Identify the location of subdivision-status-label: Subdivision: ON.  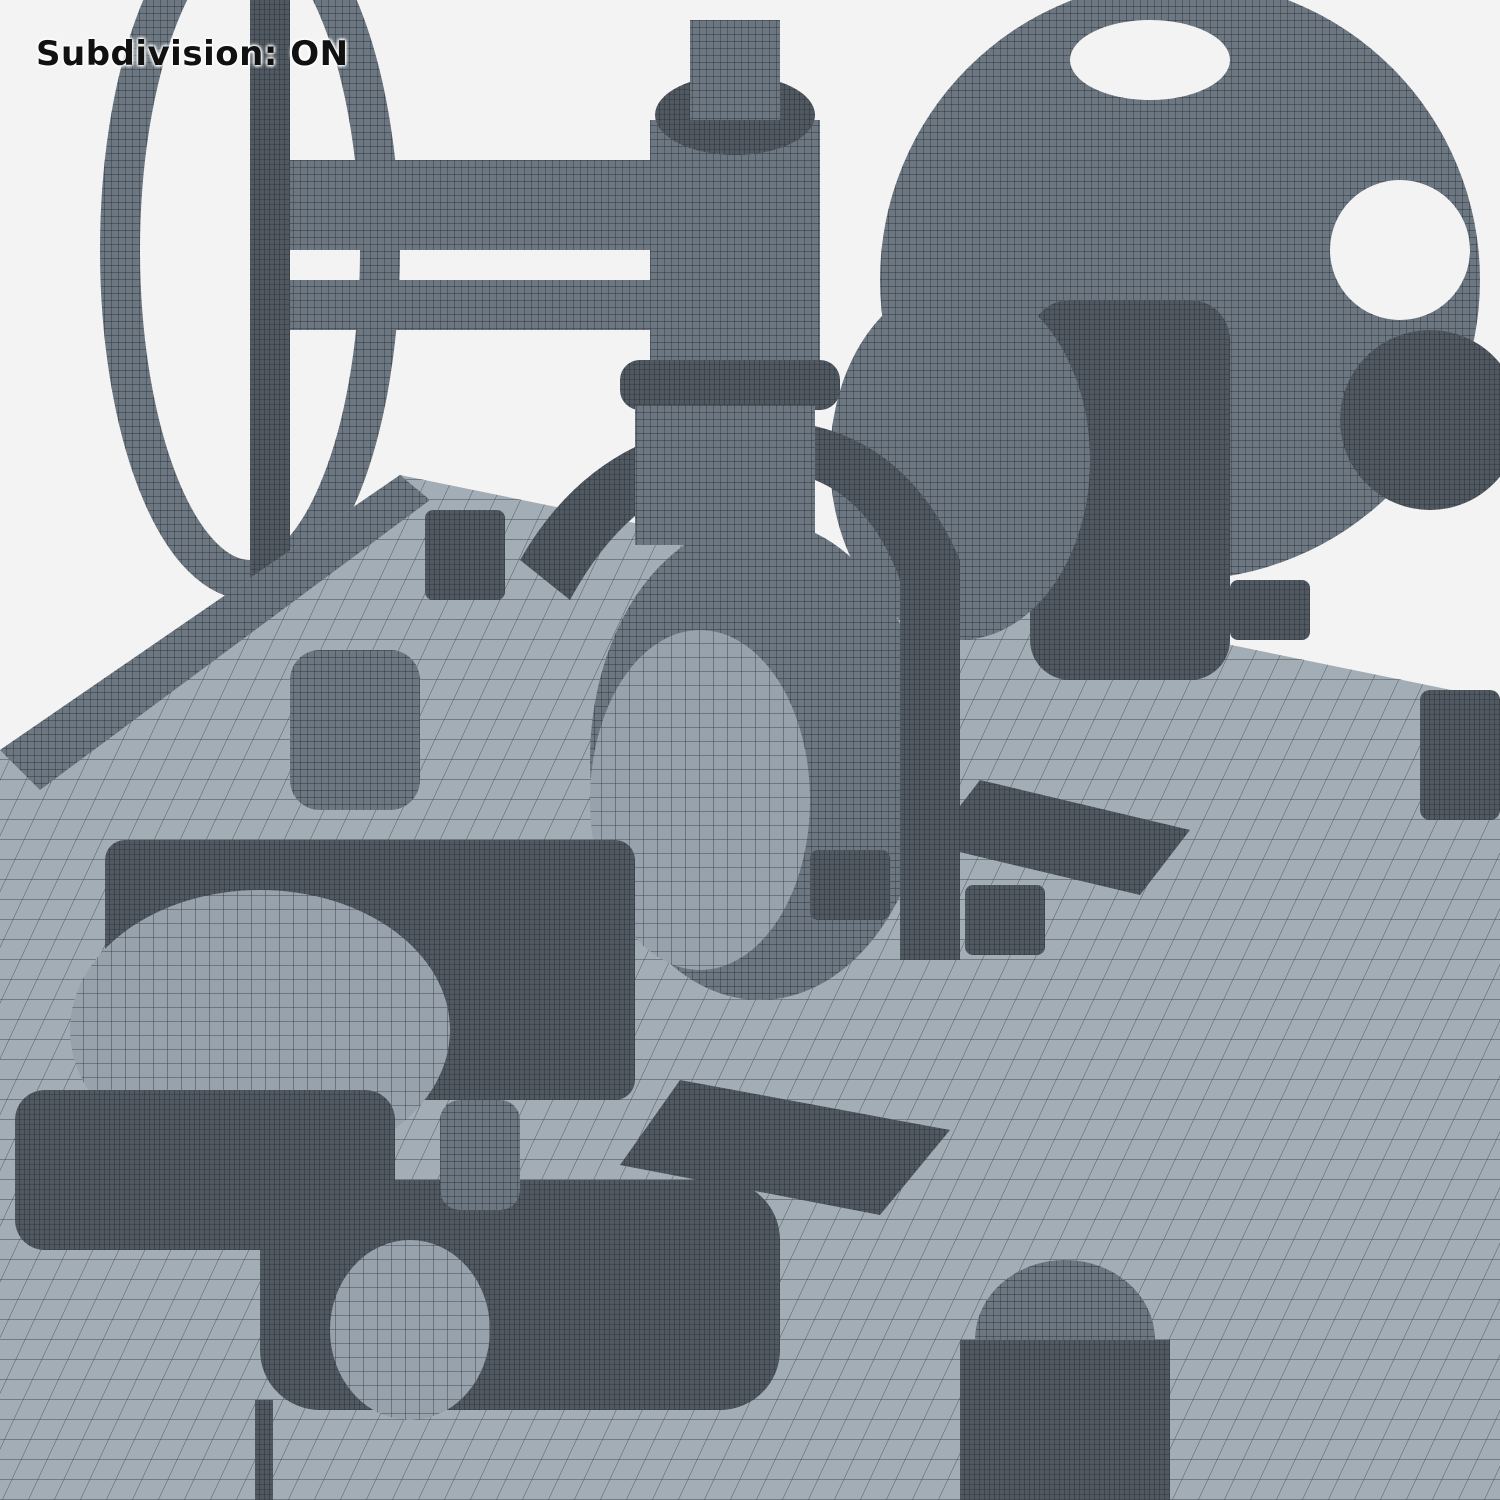
(192, 54).